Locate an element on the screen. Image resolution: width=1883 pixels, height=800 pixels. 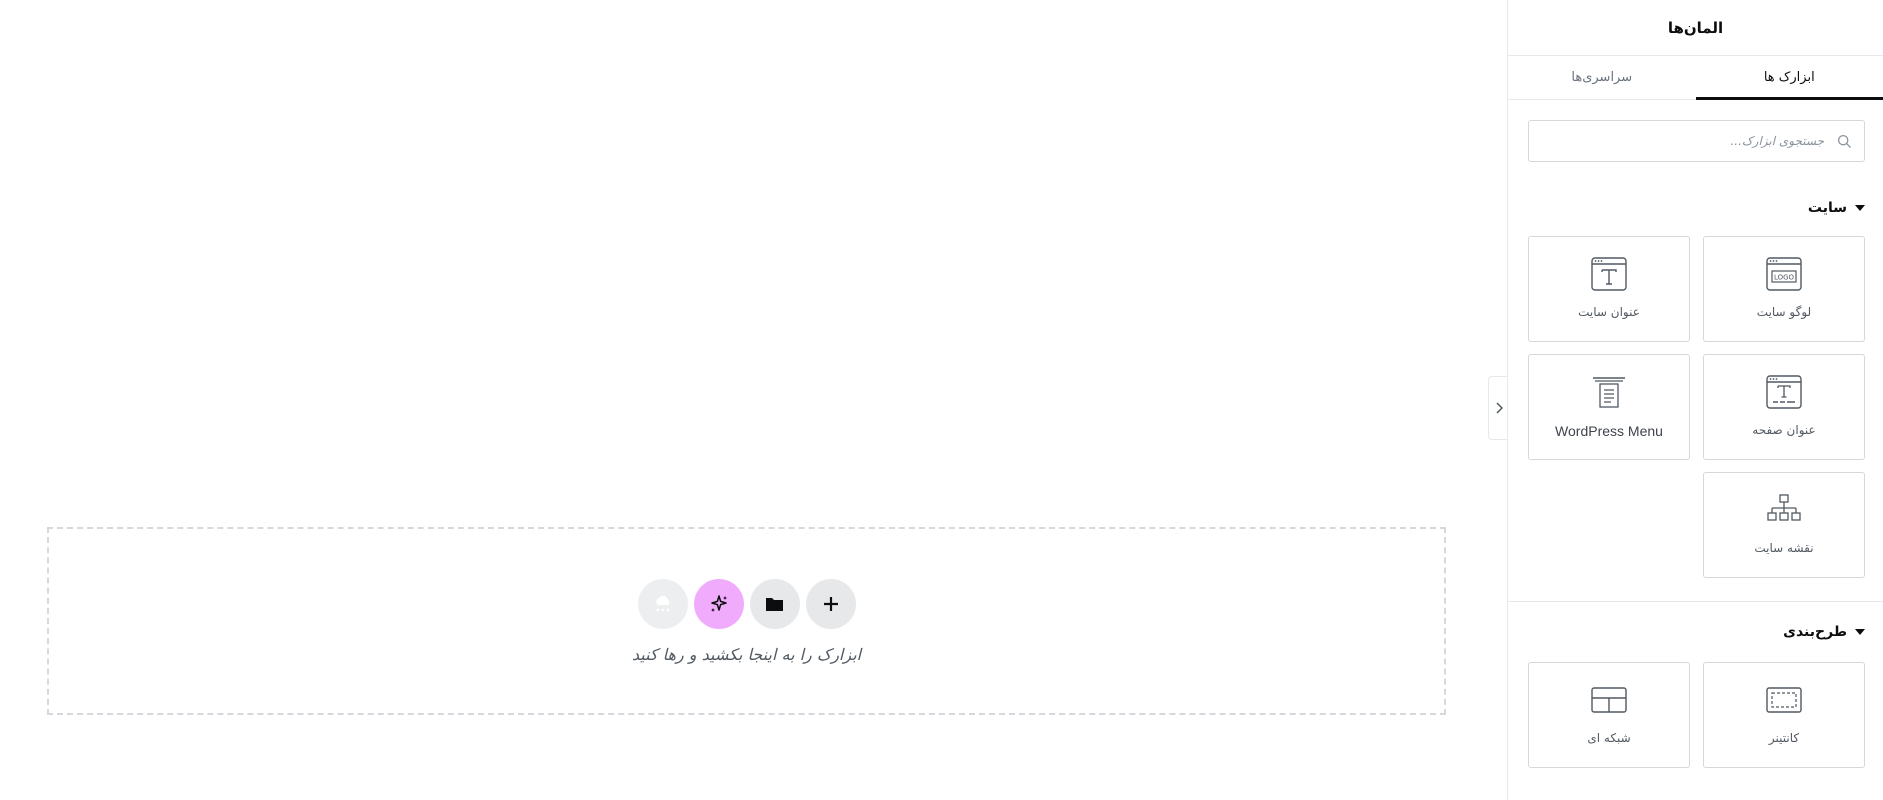
ai-sparkle-icon is located at coordinates (719, 604).